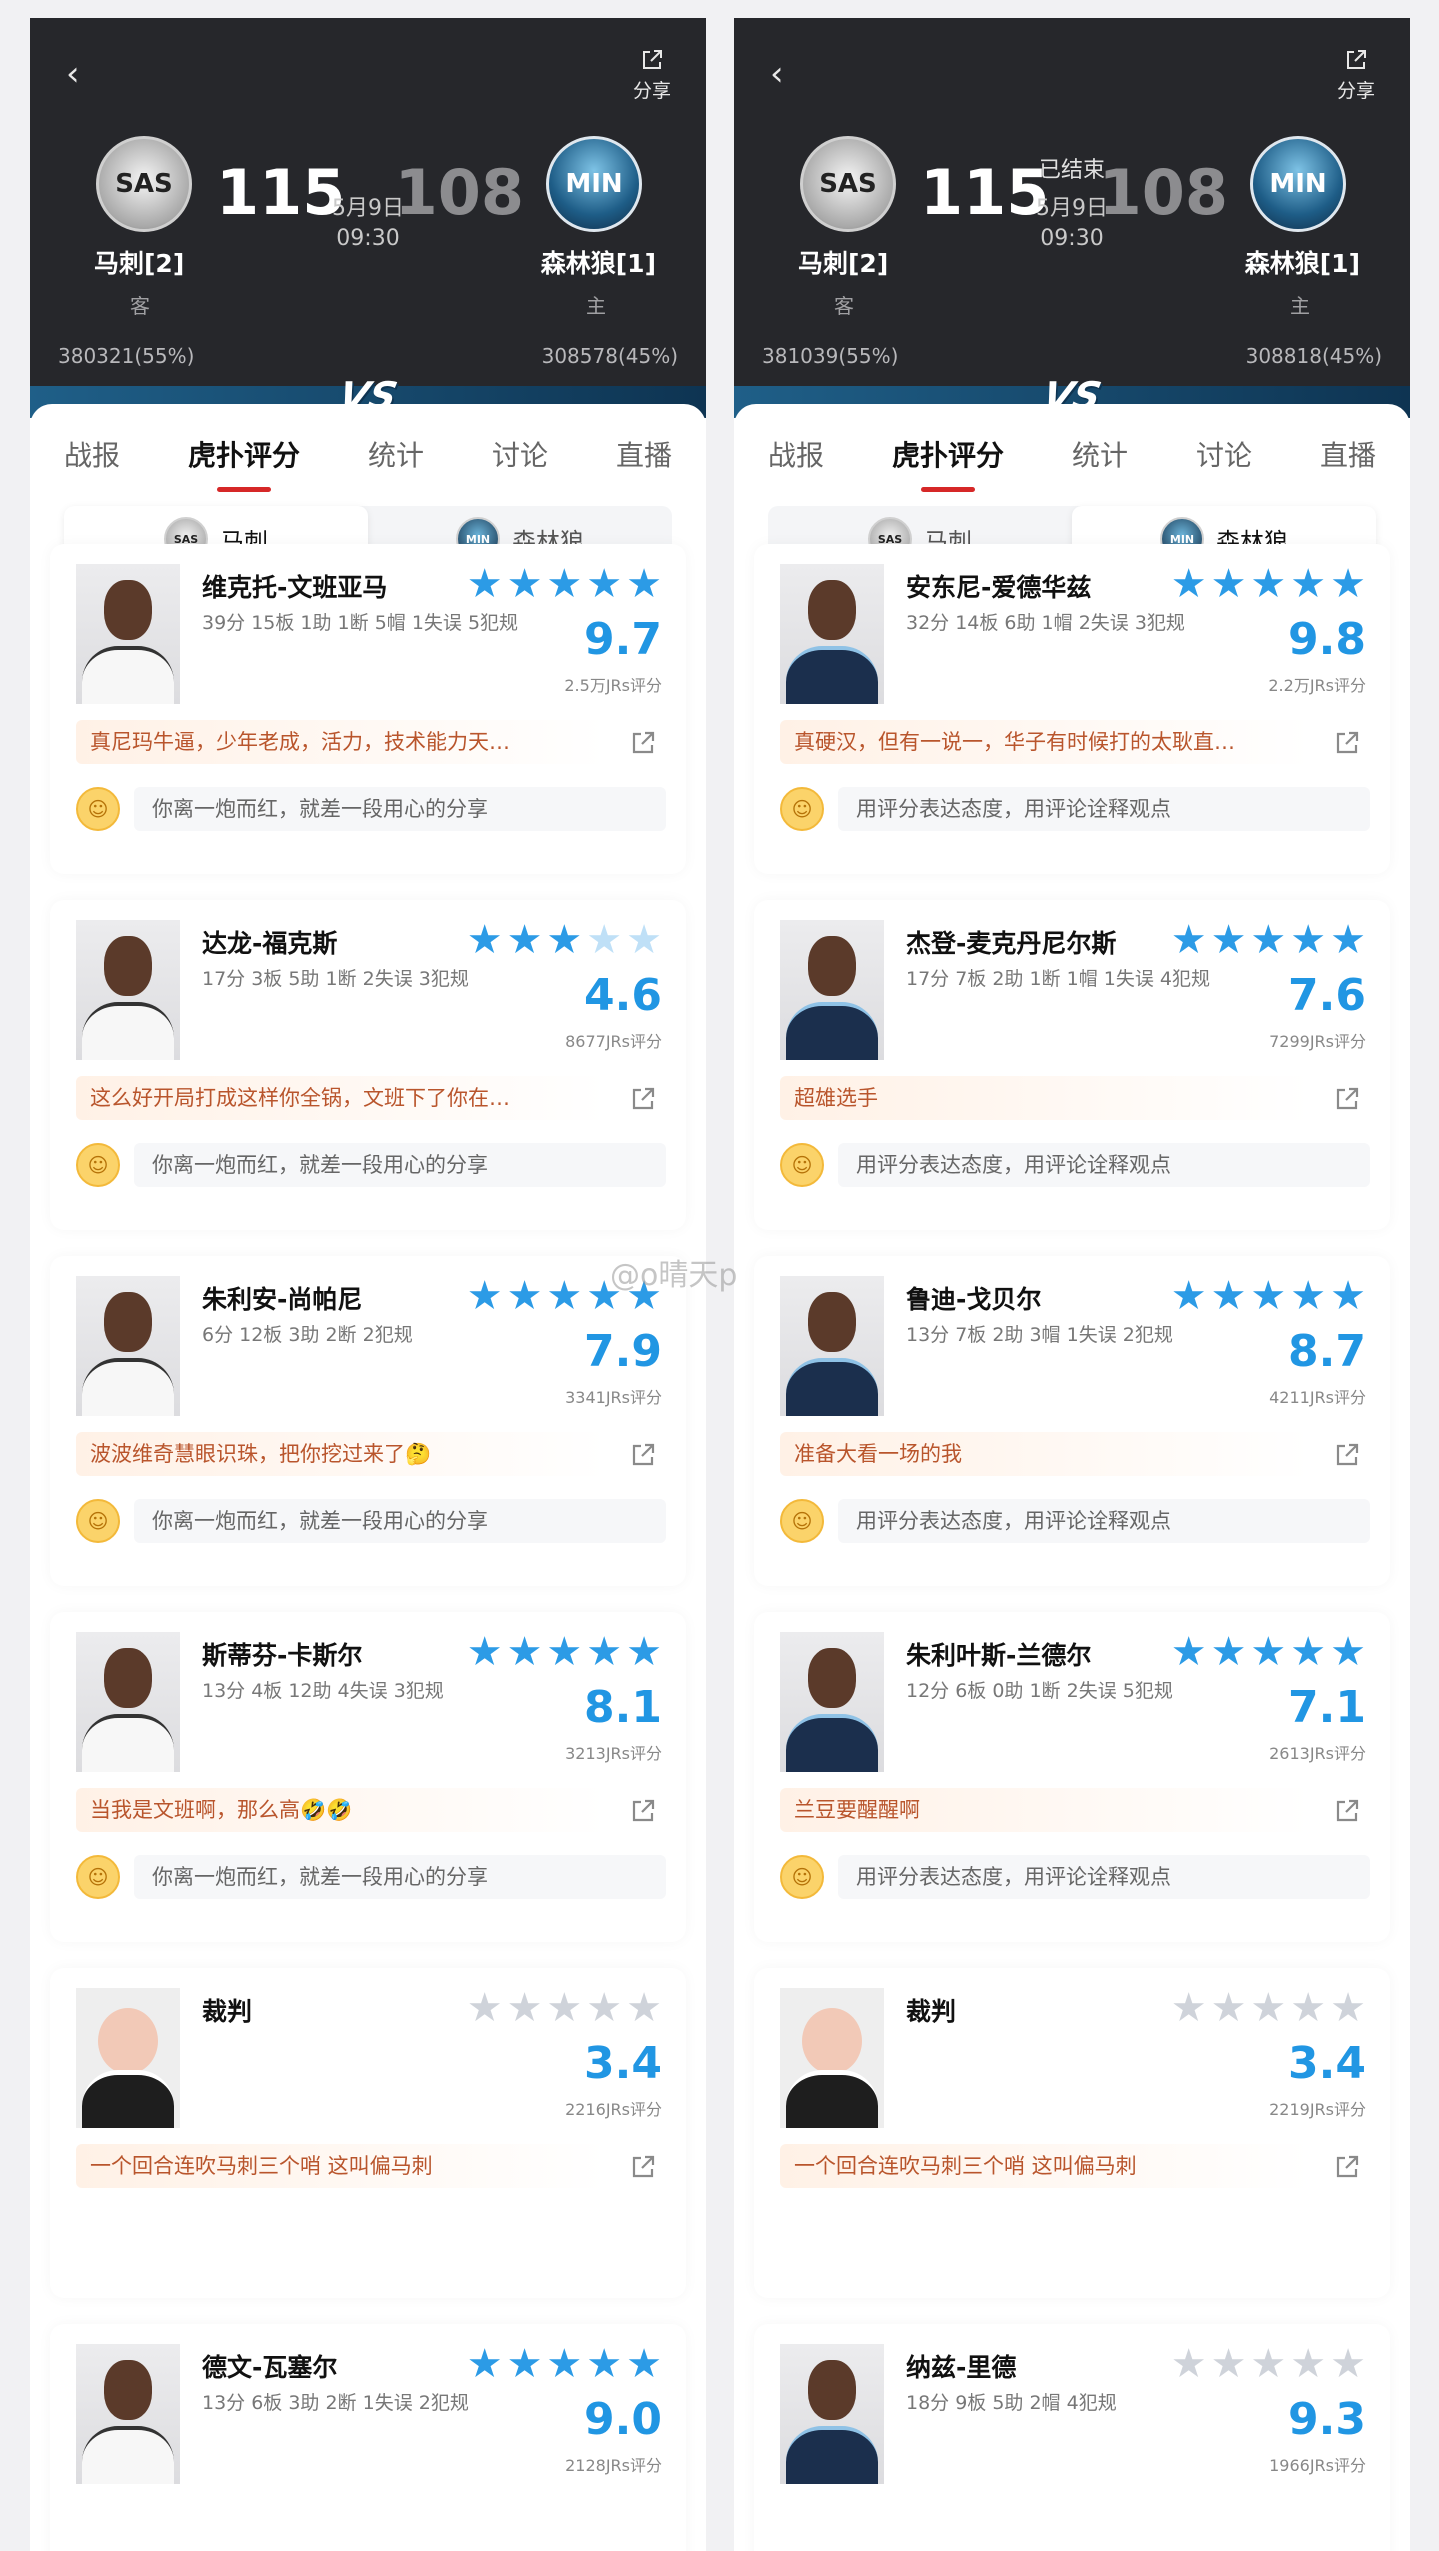 This screenshot has width=1439, height=2551. Describe the element at coordinates (961, 2366) in the screenshot. I see `player-name: 纳兹-里德` at that location.